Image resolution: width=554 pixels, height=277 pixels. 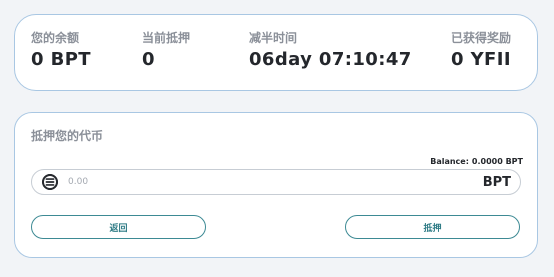 What do you see at coordinates (449, 161) in the screenshot?
I see `balance-label: Balance:` at bounding box center [449, 161].